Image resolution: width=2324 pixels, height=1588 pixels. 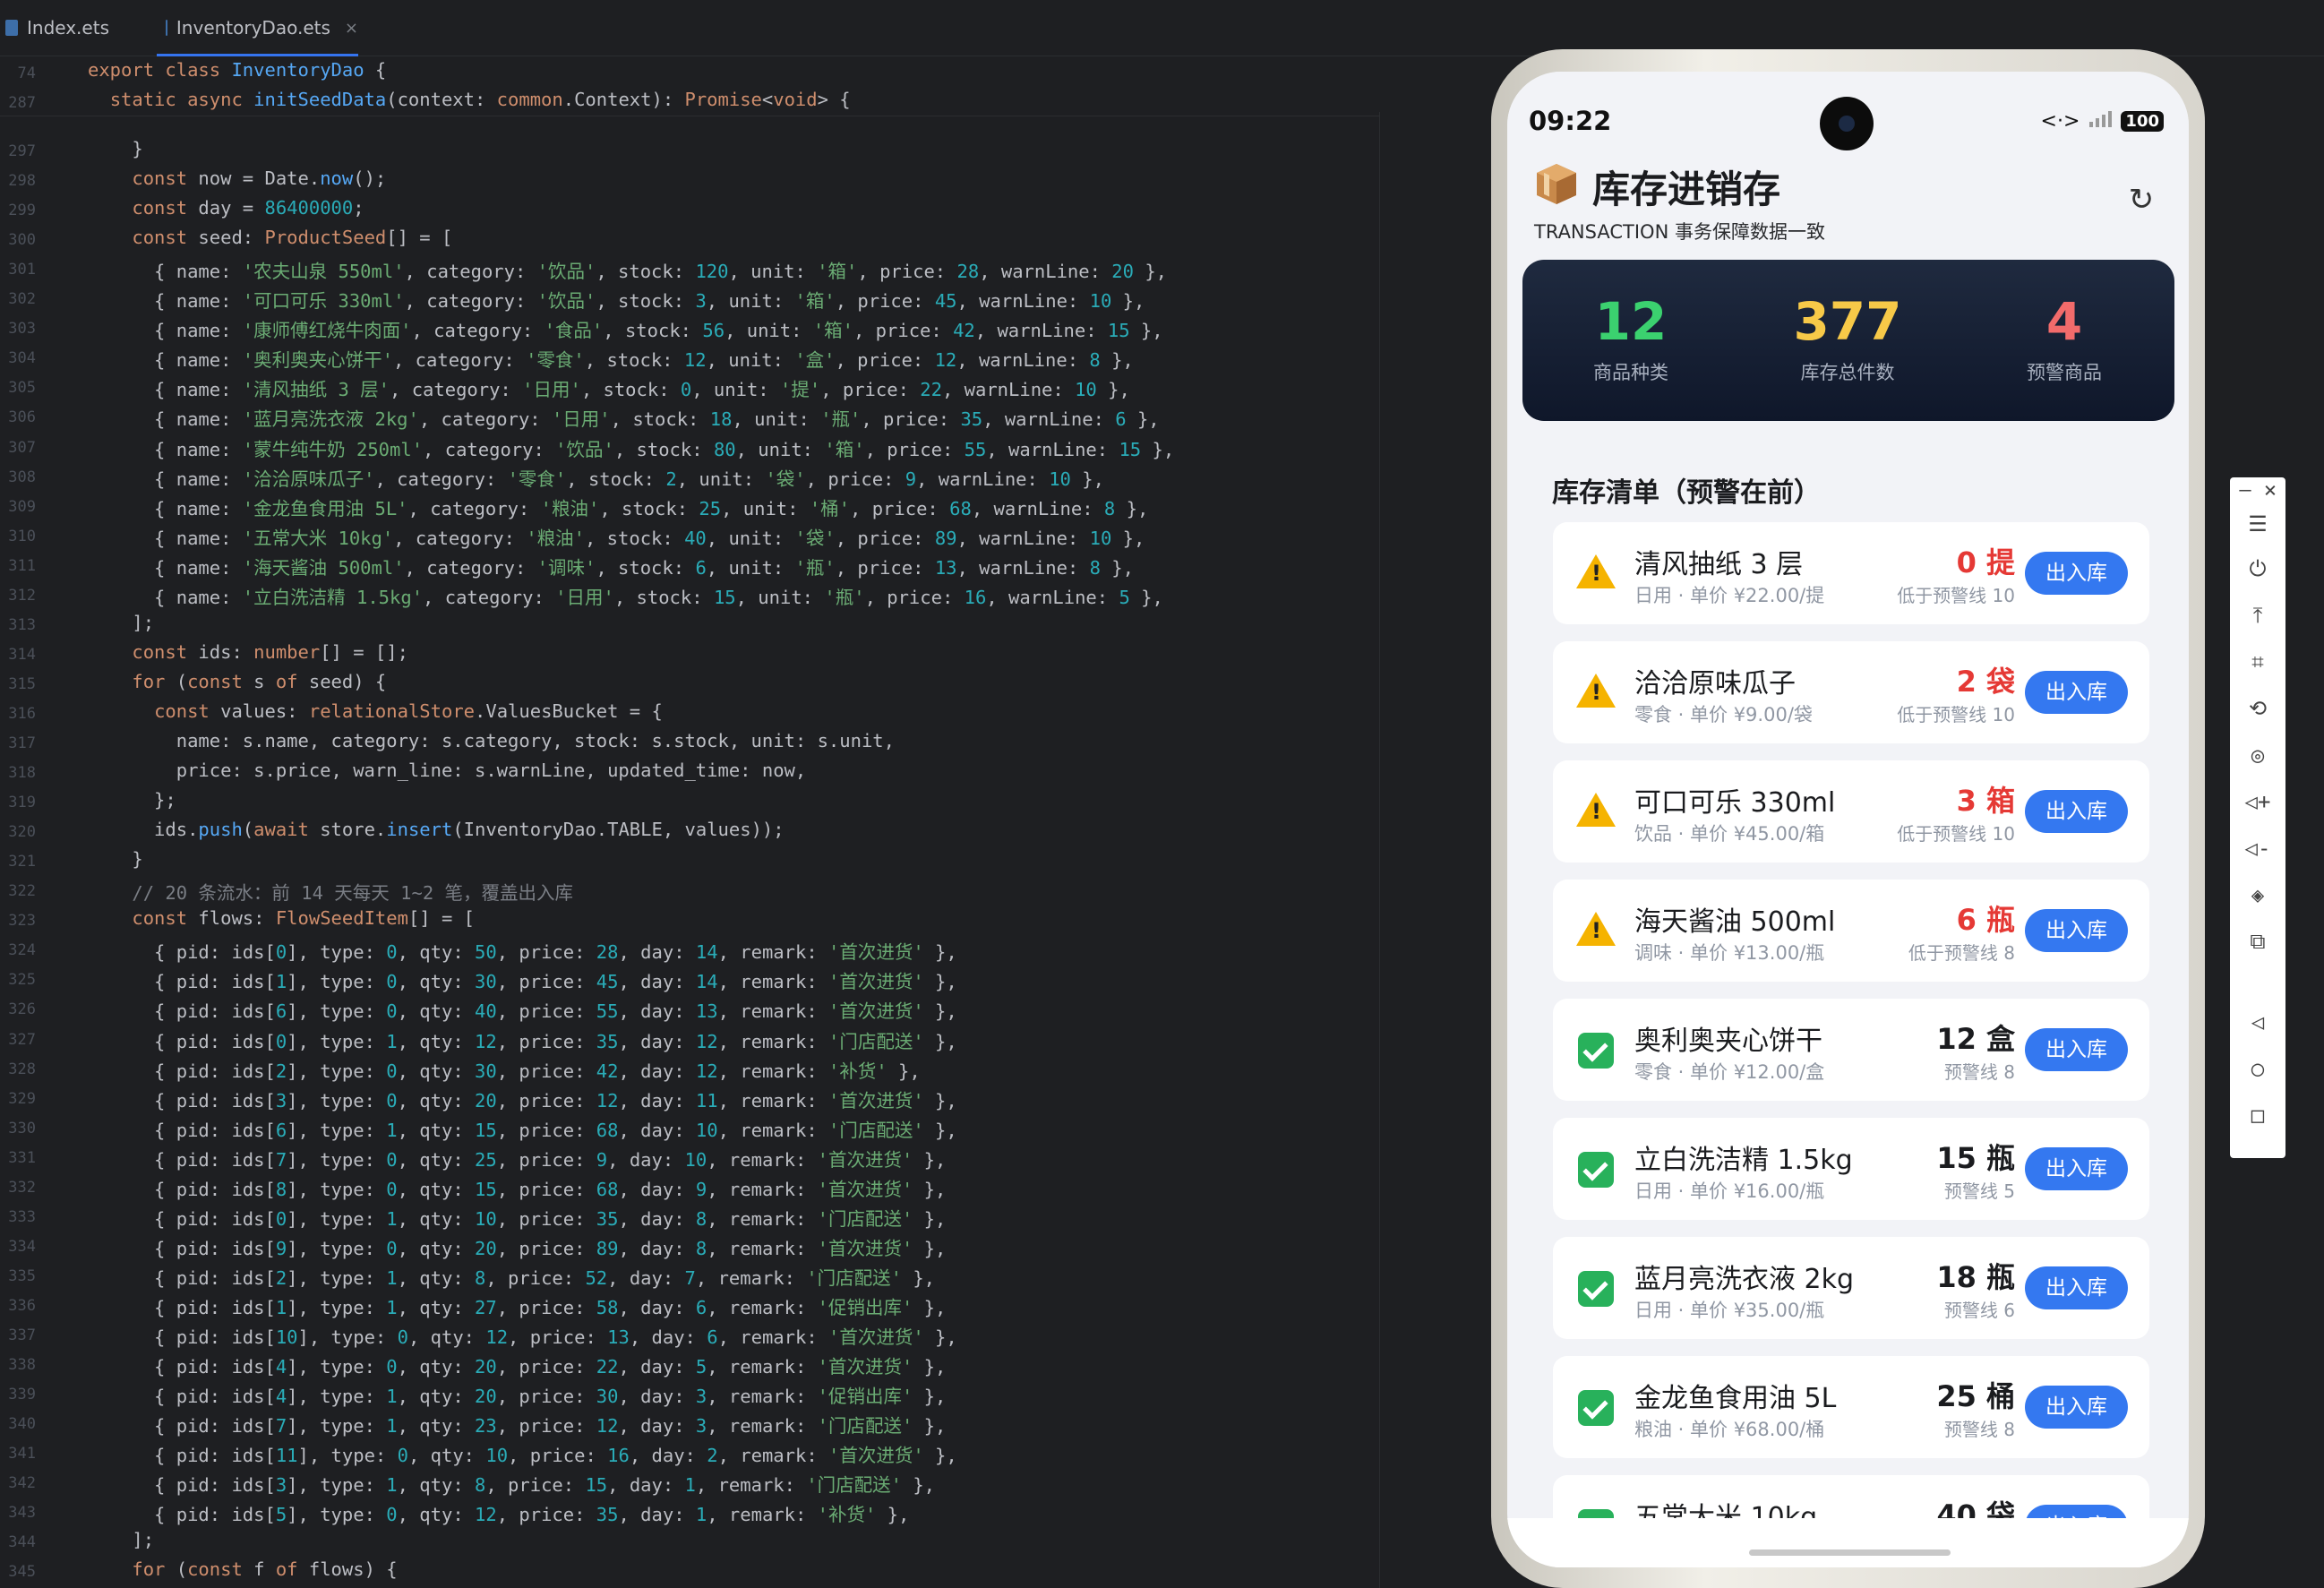 What do you see at coordinates (22, 1187) in the screenshot?
I see `line-number: 332` at bounding box center [22, 1187].